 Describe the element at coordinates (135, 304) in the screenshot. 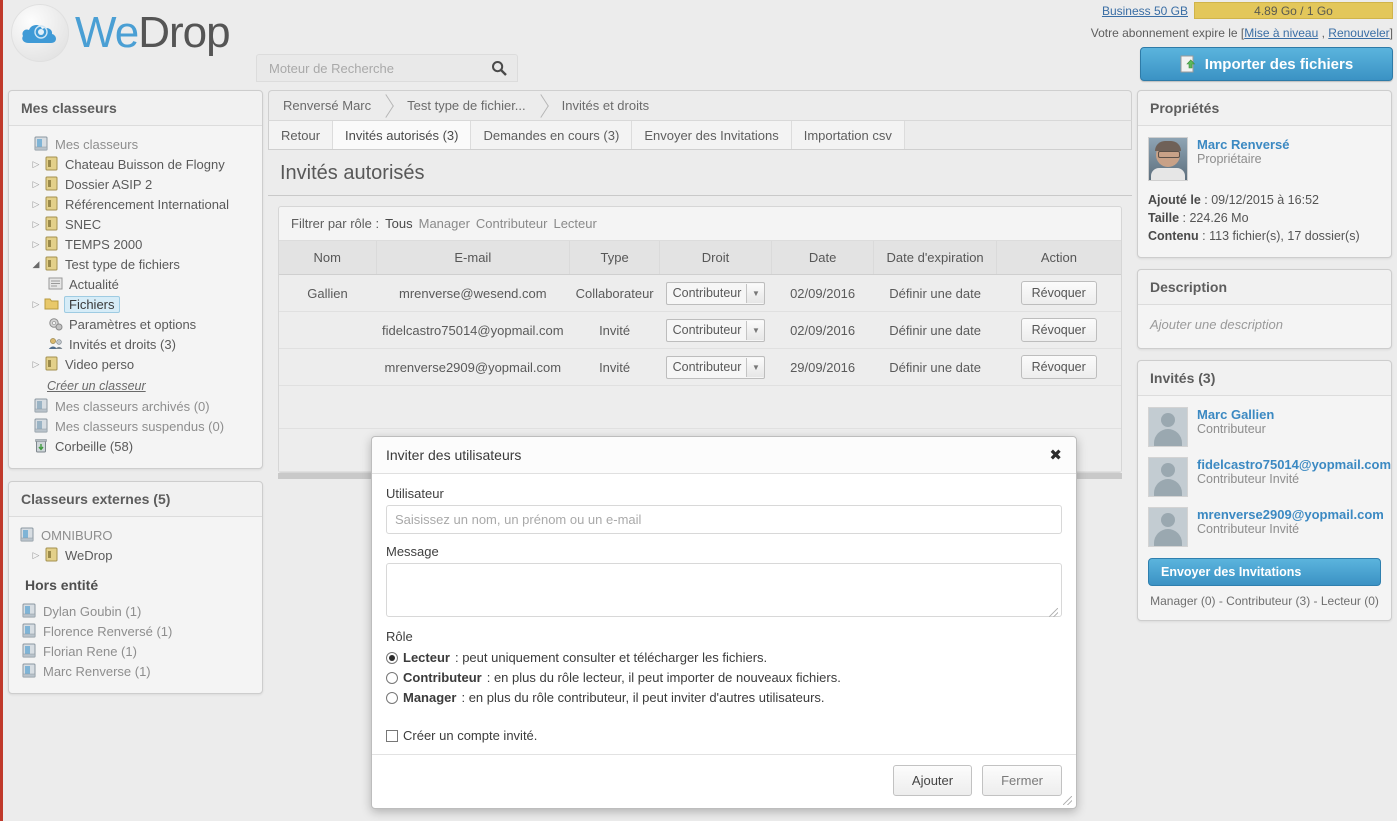

I see `tree-child-fichiers: ▷ Fichiers` at that location.